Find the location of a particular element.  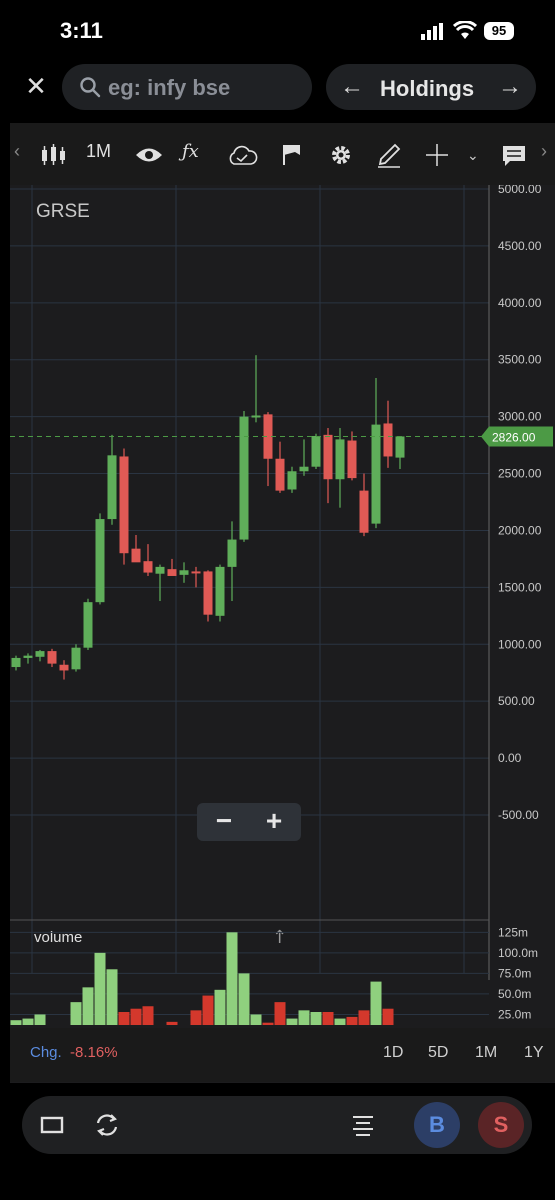

eye-icon is located at coordinates (149, 155).